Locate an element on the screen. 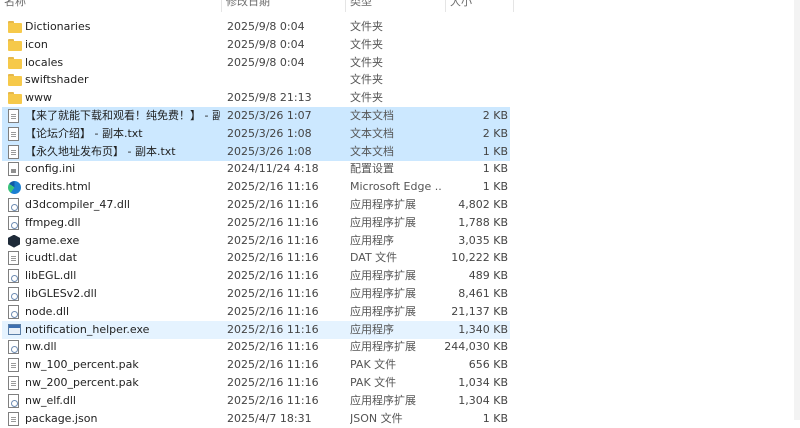 Image resolution: width=800 pixels, height=428 pixels. file-date: 2025/3/26 1:08 is located at coordinates (269, 133).